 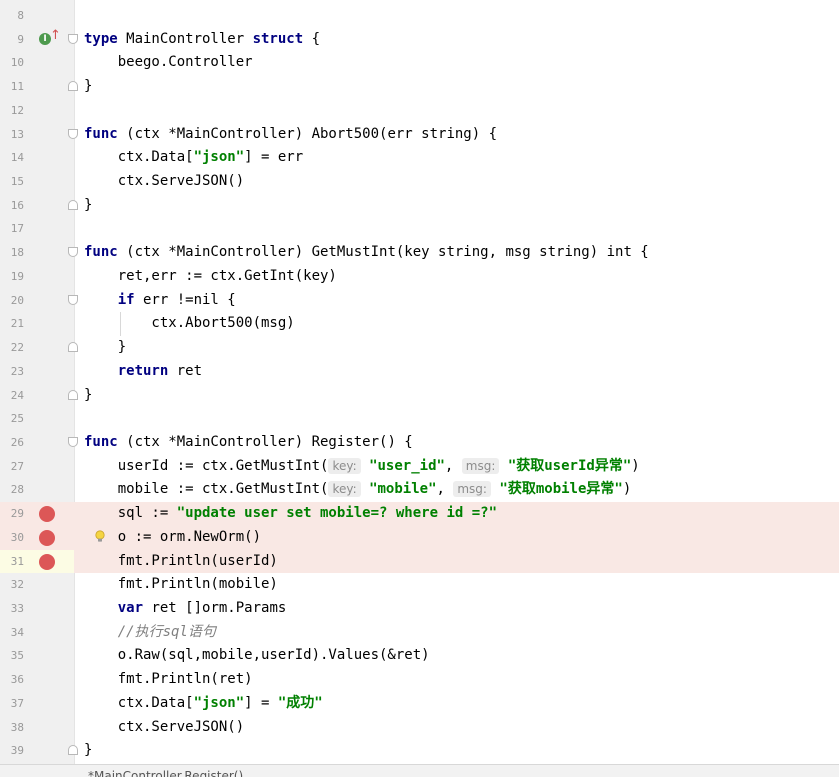 What do you see at coordinates (419, 348) in the screenshot?
I see `code-line: 22 }` at bounding box center [419, 348].